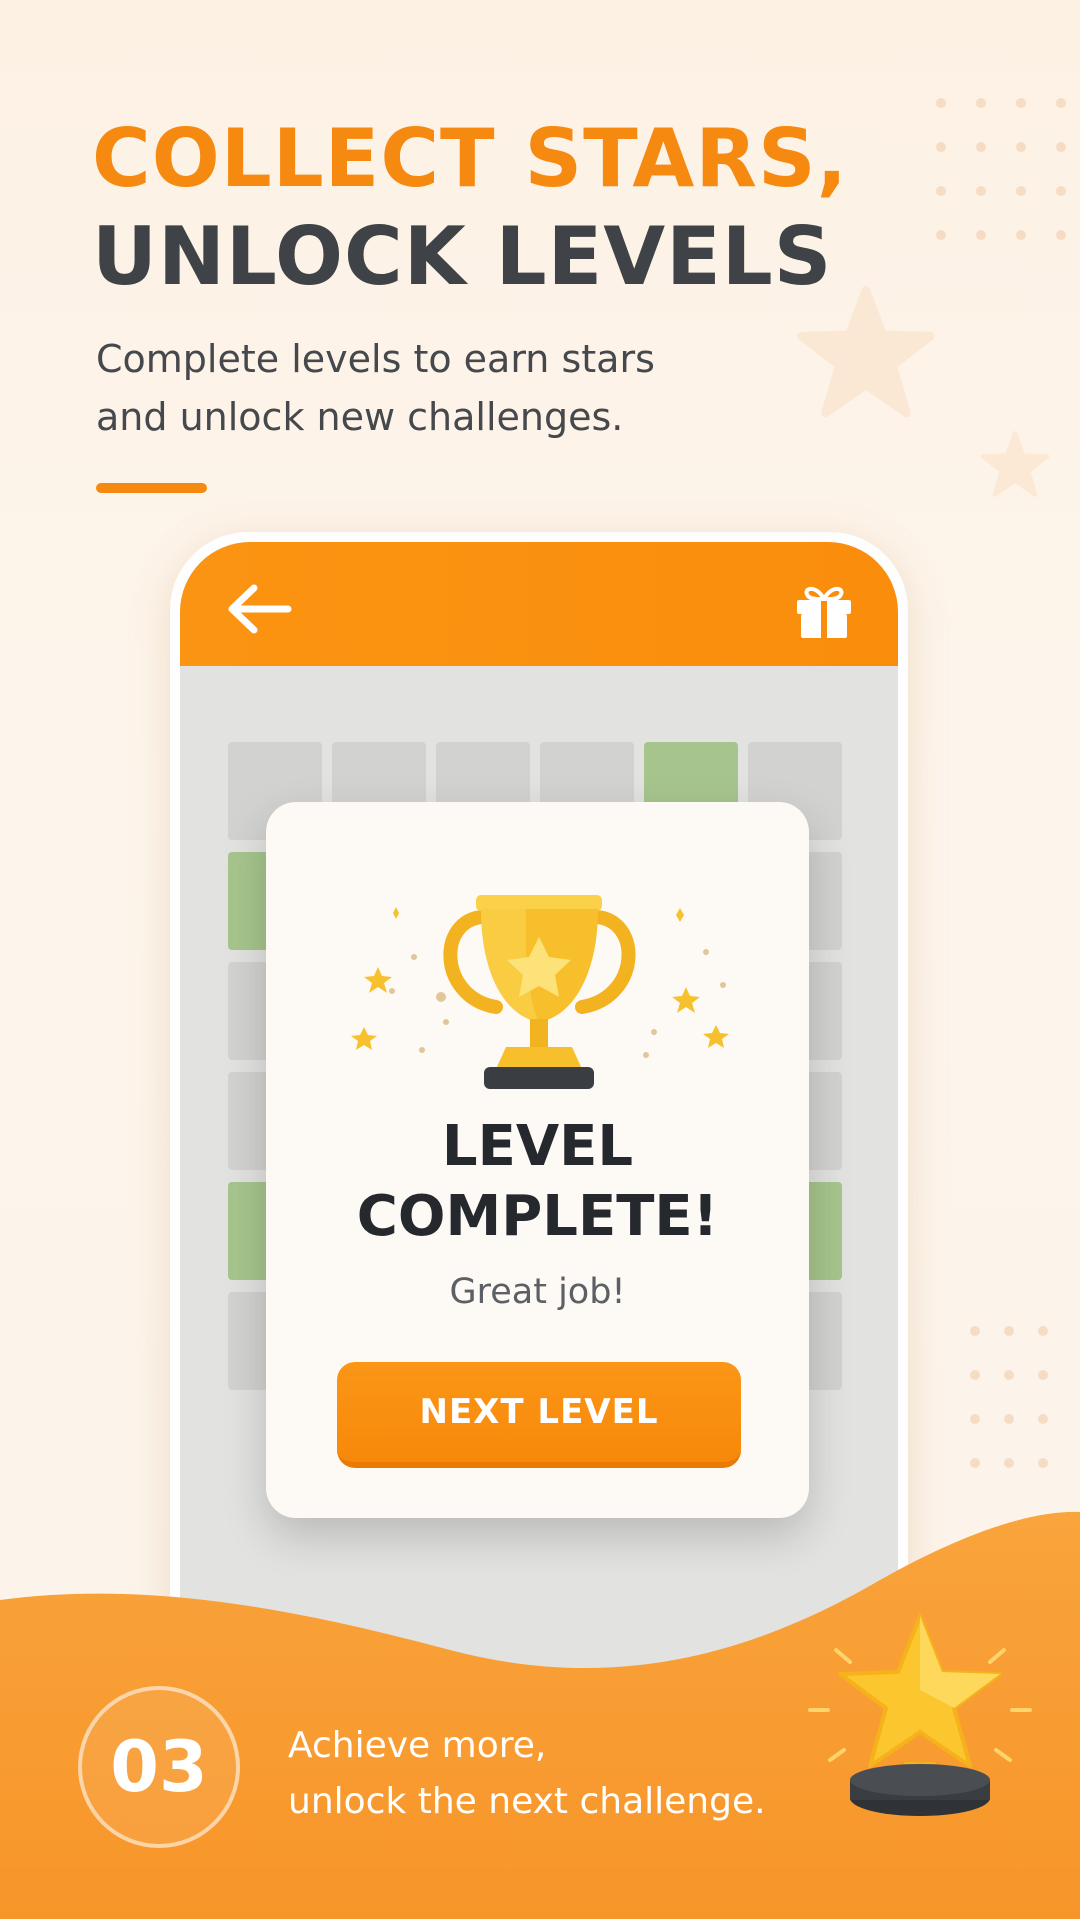 The height and width of the screenshot is (1919, 1080). What do you see at coordinates (540, 992) in the screenshot?
I see `trophy-icon` at bounding box center [540, 992].